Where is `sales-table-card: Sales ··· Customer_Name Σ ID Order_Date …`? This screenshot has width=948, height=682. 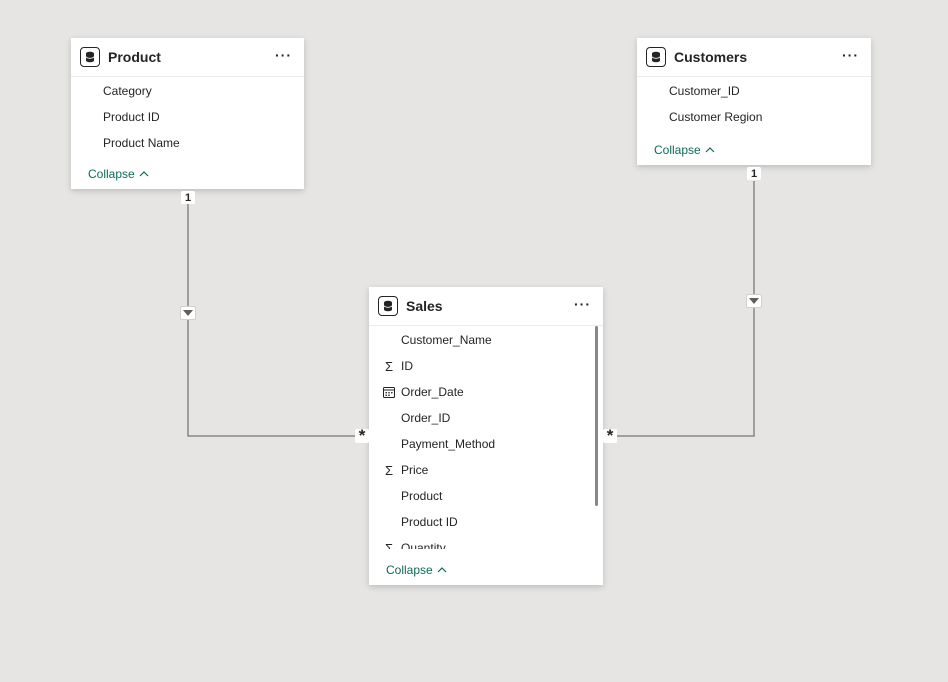
sales-table-card: Sales ··· Customer_Name Σ ID Order_Date … is located at coordinates (486, 436).